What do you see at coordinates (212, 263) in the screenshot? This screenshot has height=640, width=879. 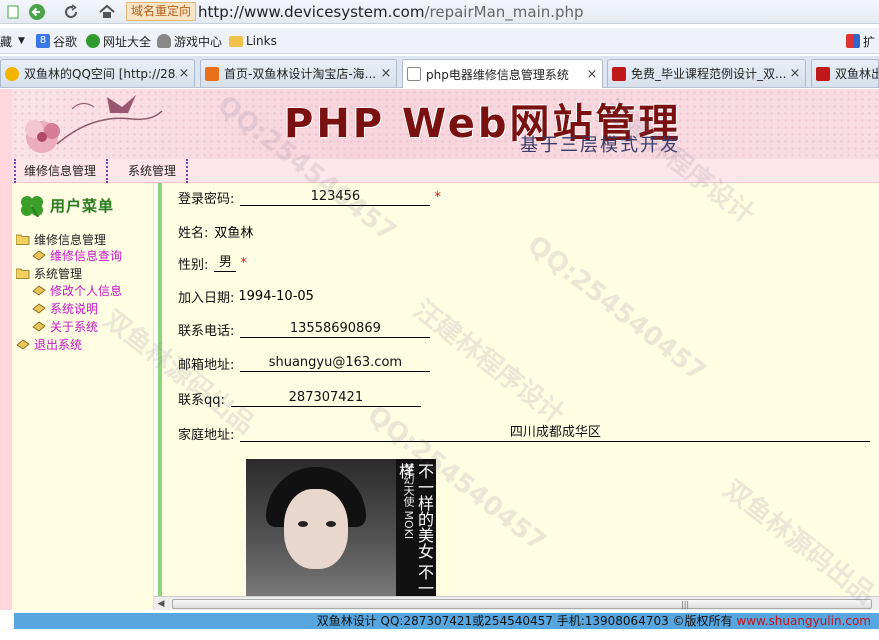 I see `row-gender: 性别: 男 *` at bounding box center [212, 263].